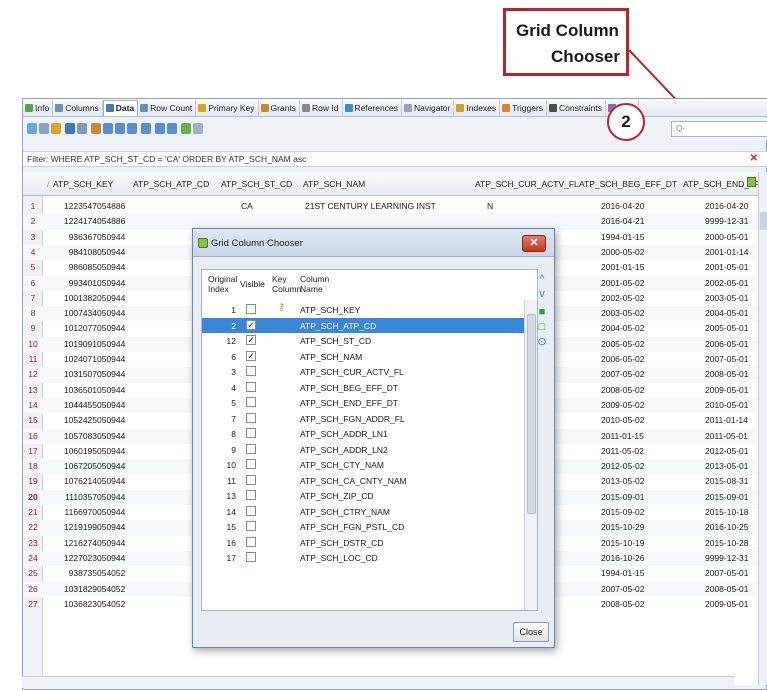  What do you see at coordinates (71, 466) in the screenshot?
I see `cell-atp-sch-key: 1067205` at bounding box center [71, 466].